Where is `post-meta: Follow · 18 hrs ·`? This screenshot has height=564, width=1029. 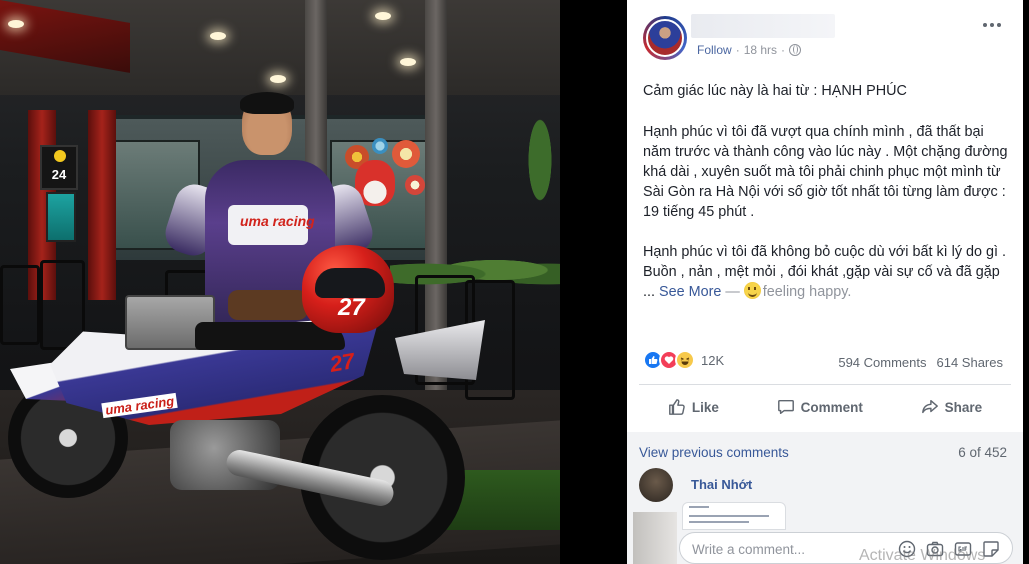 post-meta: Follow · 18 hrs · is located at coordinates (749, 50).